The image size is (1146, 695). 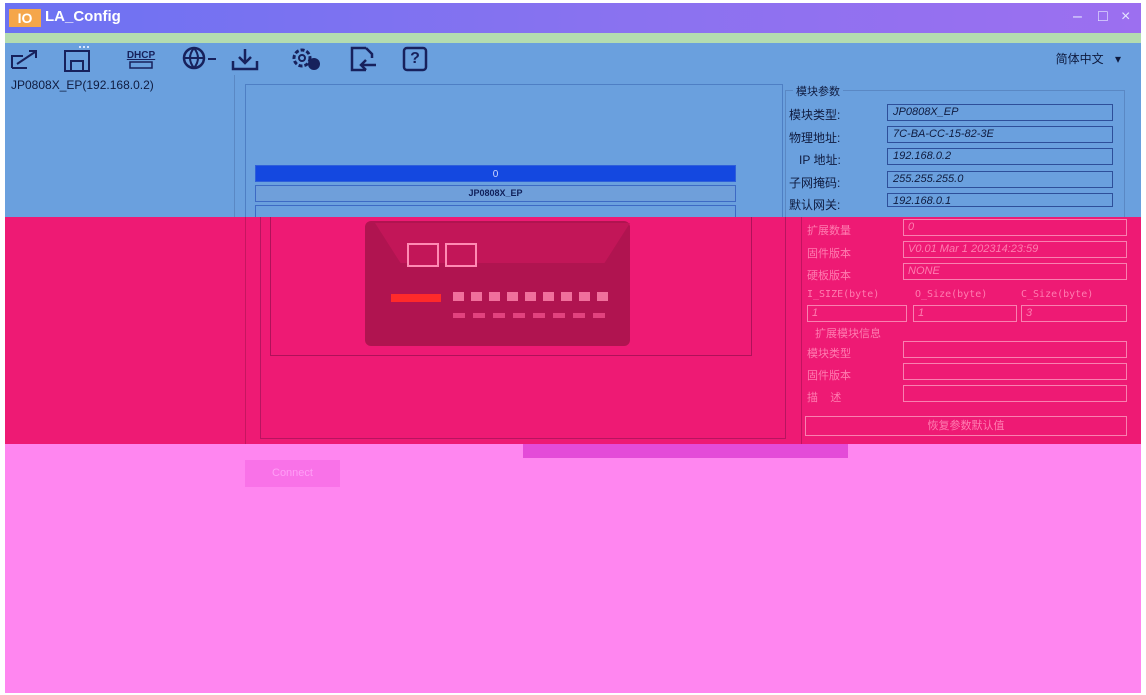 I want to click on dhcp-label: DHCP, so click(x=141, y=55).